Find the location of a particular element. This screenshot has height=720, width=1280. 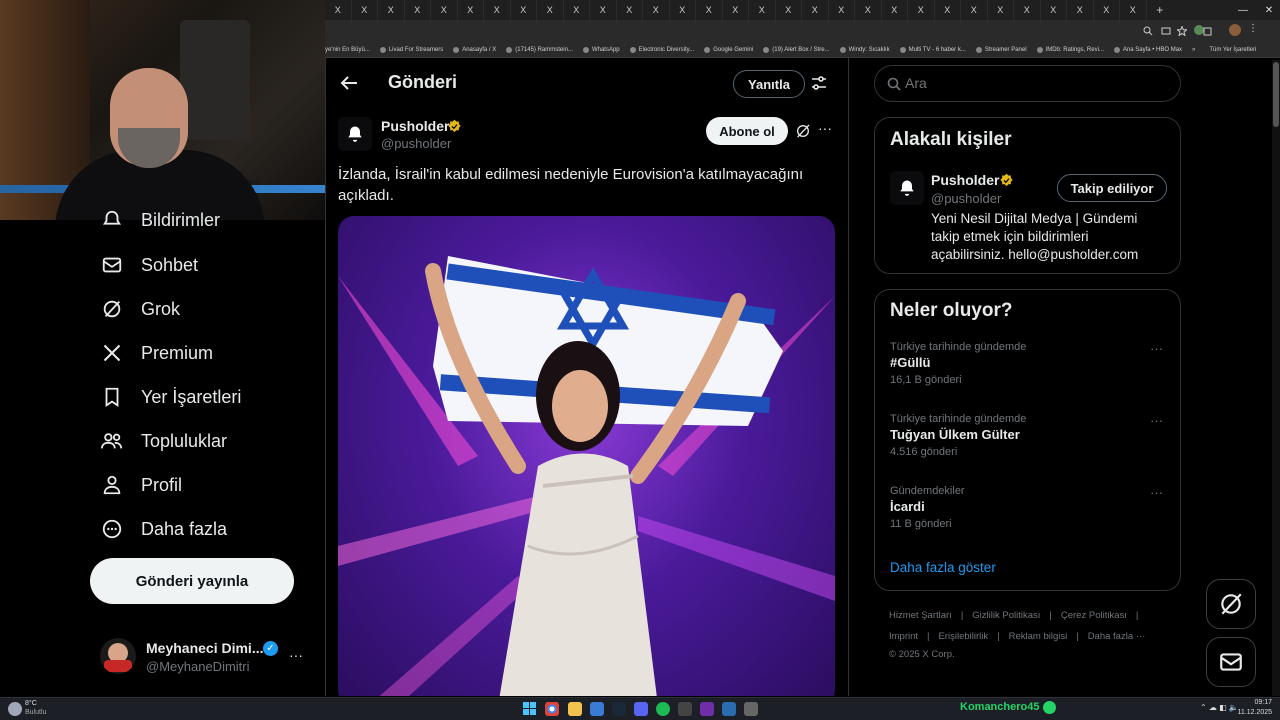

bookmark-item: Google Gemini is located at coordinates (728, 49).